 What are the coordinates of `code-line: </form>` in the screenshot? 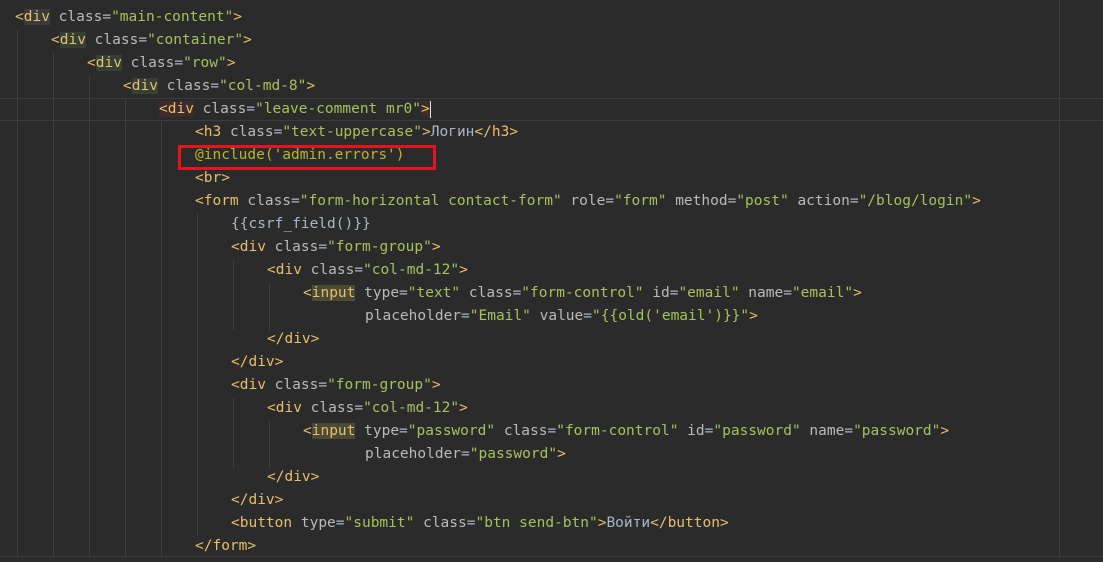 It's located at (551, 546).